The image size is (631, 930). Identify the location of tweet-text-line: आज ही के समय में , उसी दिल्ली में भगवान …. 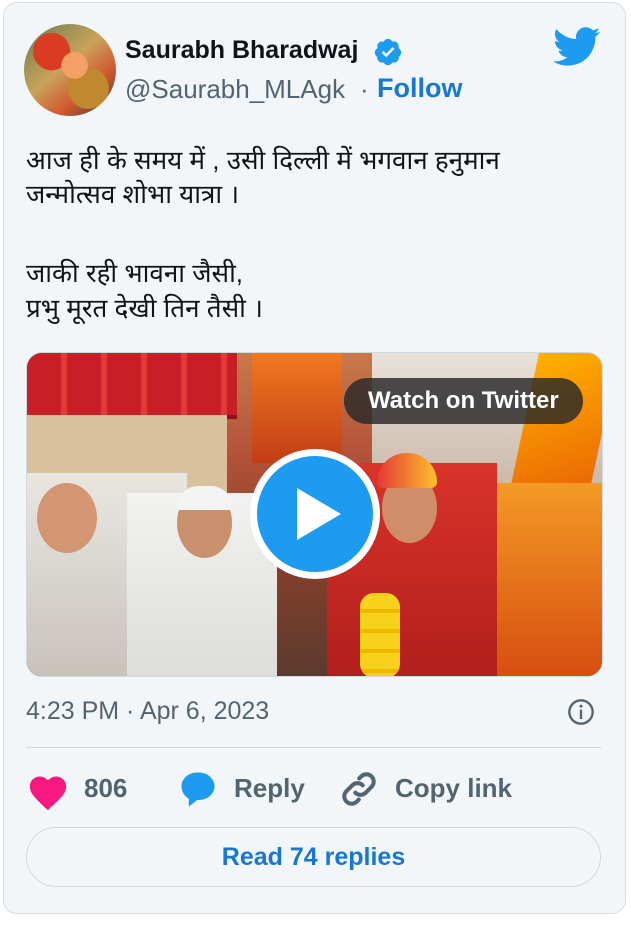
(263, 160).